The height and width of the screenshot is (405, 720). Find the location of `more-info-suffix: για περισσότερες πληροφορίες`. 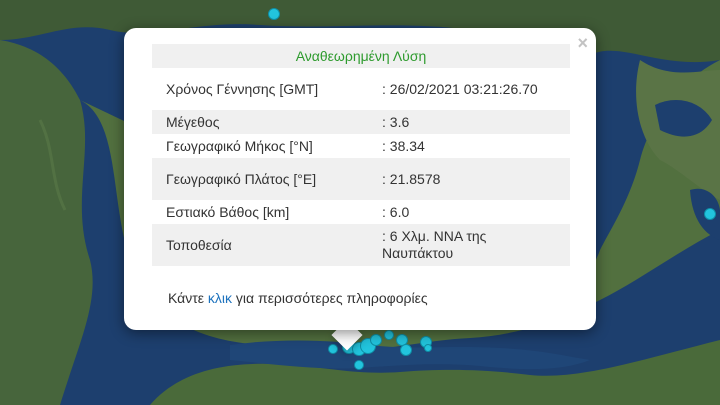

more-info-suffix: για περισσότερες πληροφορίες is located at coordinates (330, 298).